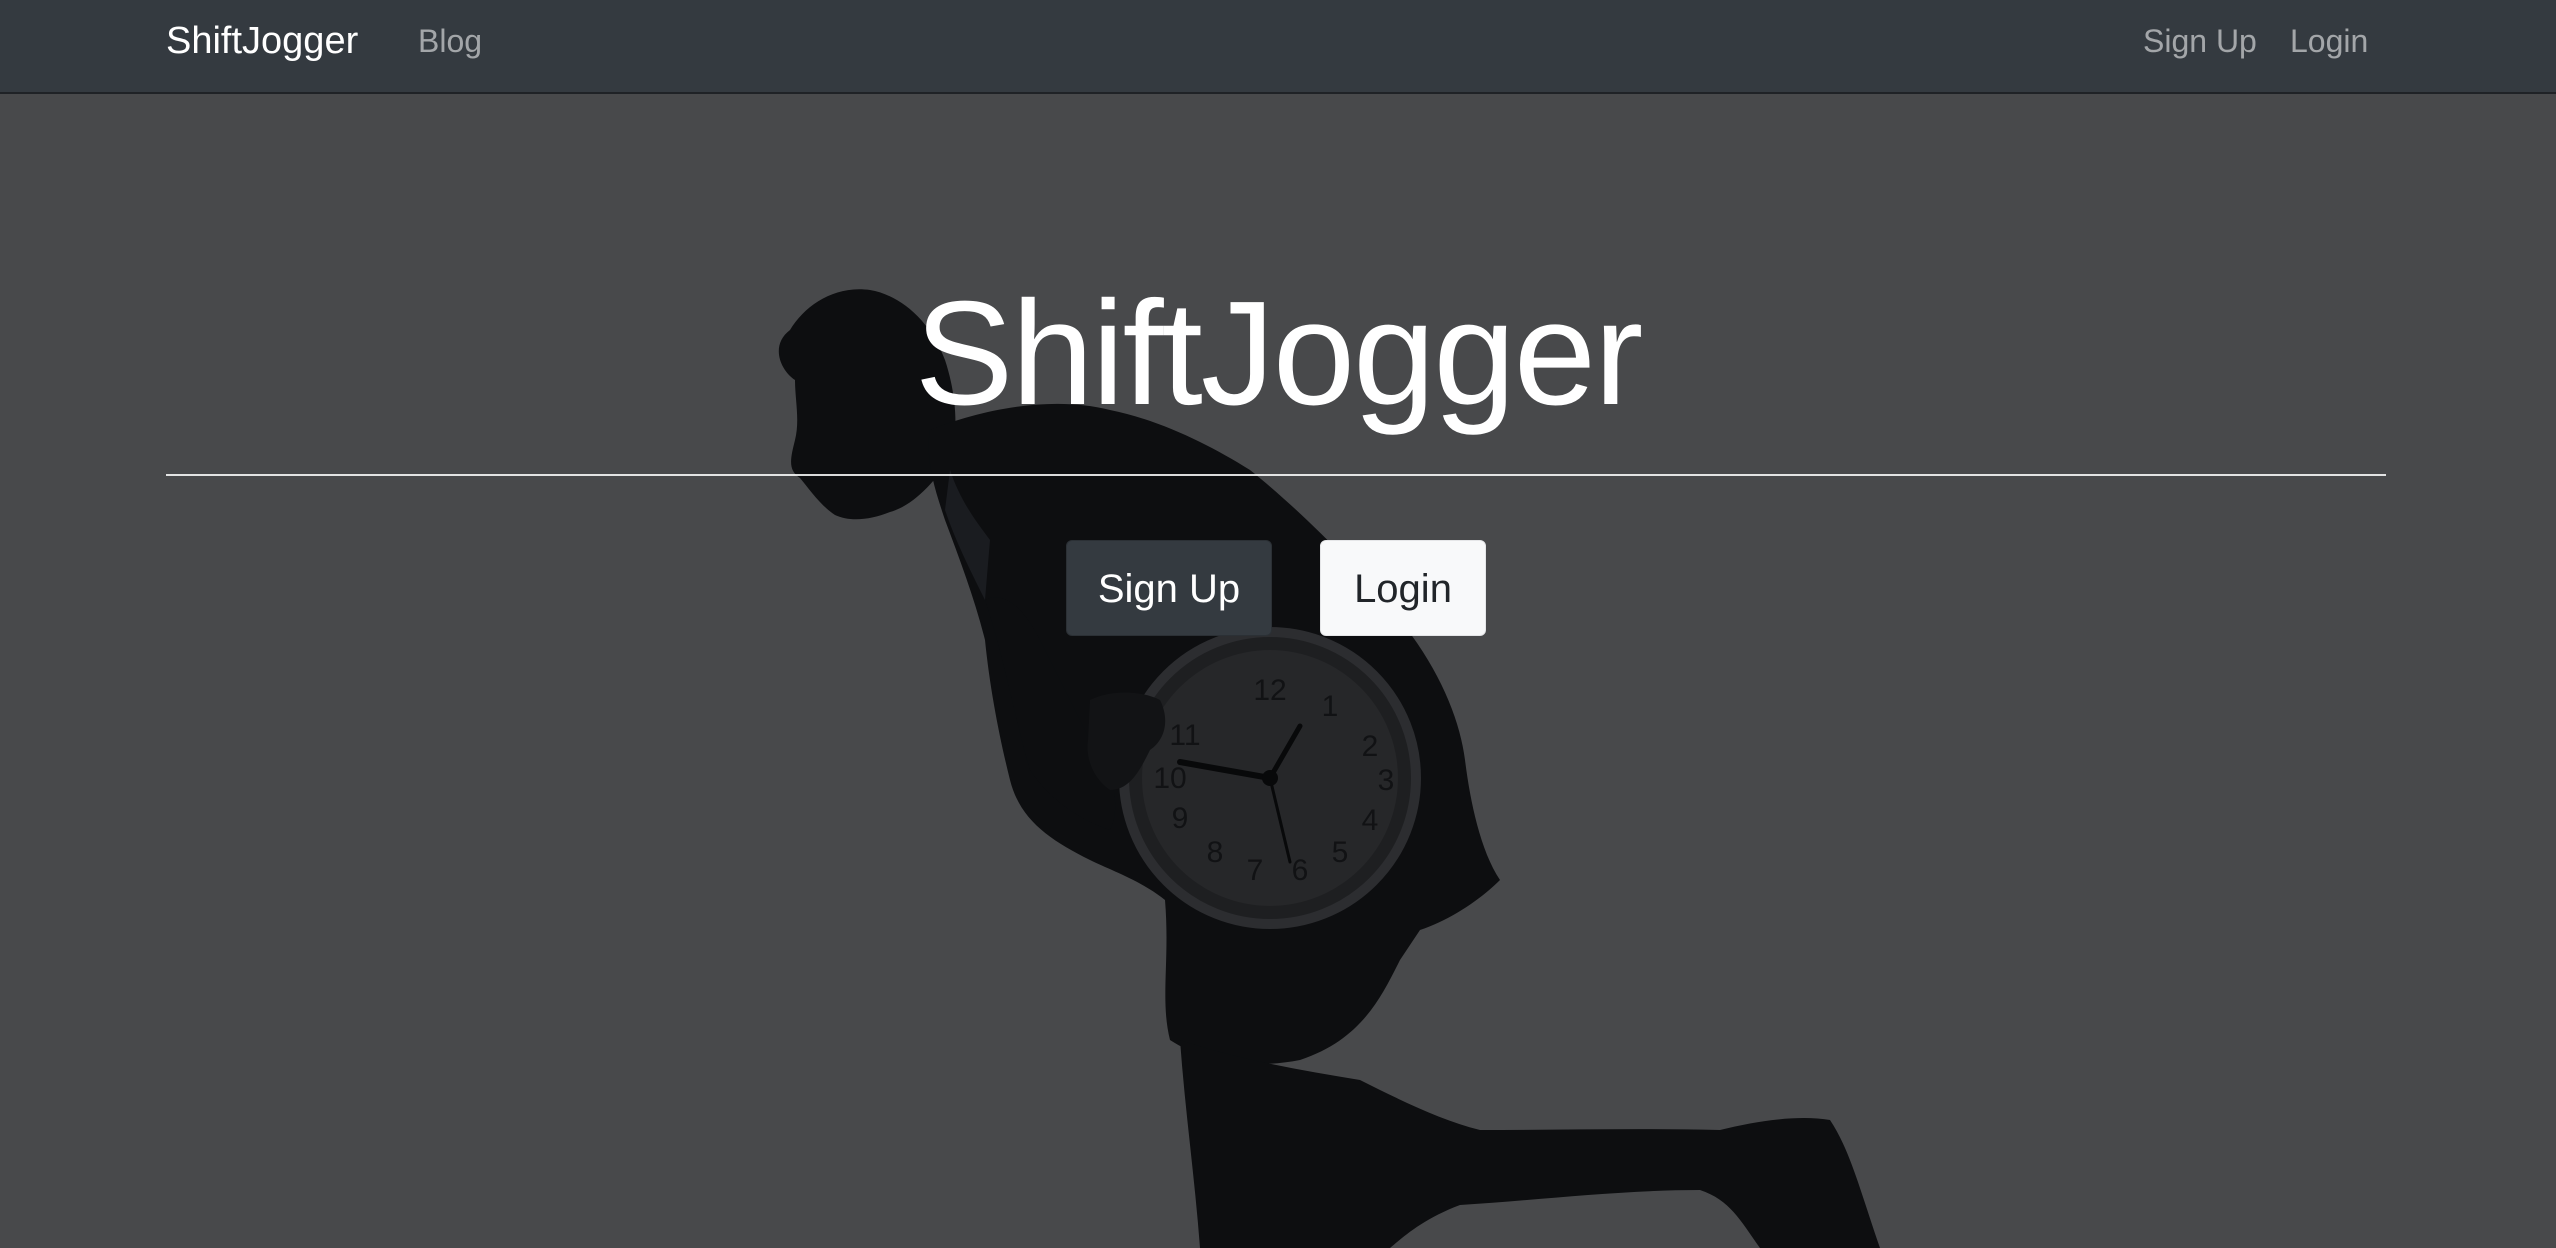 This screenshot has height=1248, width=2556. Describe the element at coordinates (1403, 588) in the screenshot. I see `hero-login-button: Login` at that location.